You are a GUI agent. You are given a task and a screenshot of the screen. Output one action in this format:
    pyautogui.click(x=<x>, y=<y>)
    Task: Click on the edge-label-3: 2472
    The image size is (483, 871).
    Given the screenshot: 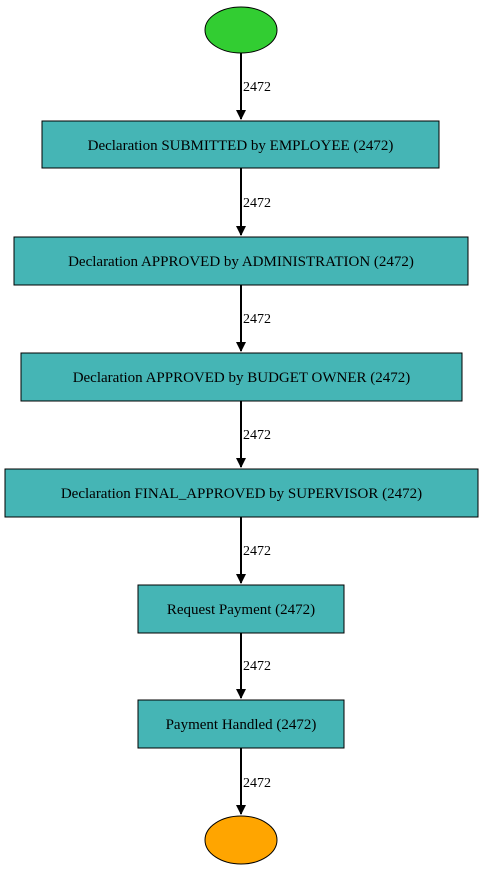 What is the action you would take?
    pyautogui.click(x=257, y=319)
    